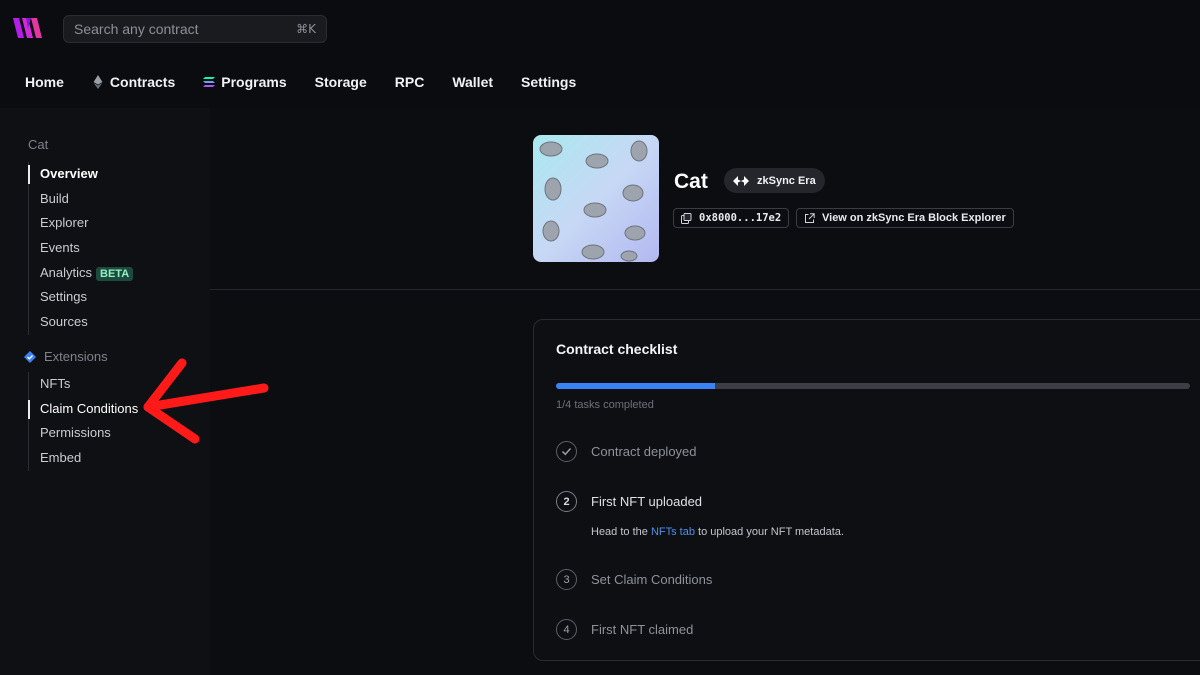  What do you see at coordinates (740, 218) in the screenshot?
I see `contract-address: 0x8000...17e2` at bounding box center [740, 218].